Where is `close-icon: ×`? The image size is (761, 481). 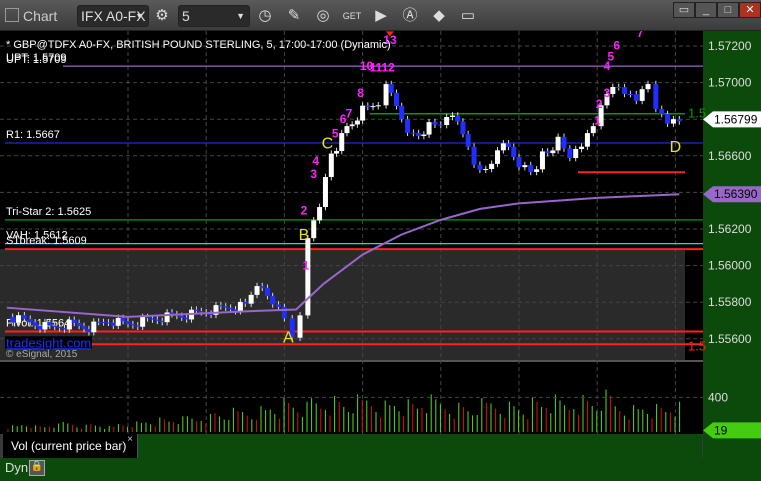 close-icon: × is located at coordinates (130, 440).